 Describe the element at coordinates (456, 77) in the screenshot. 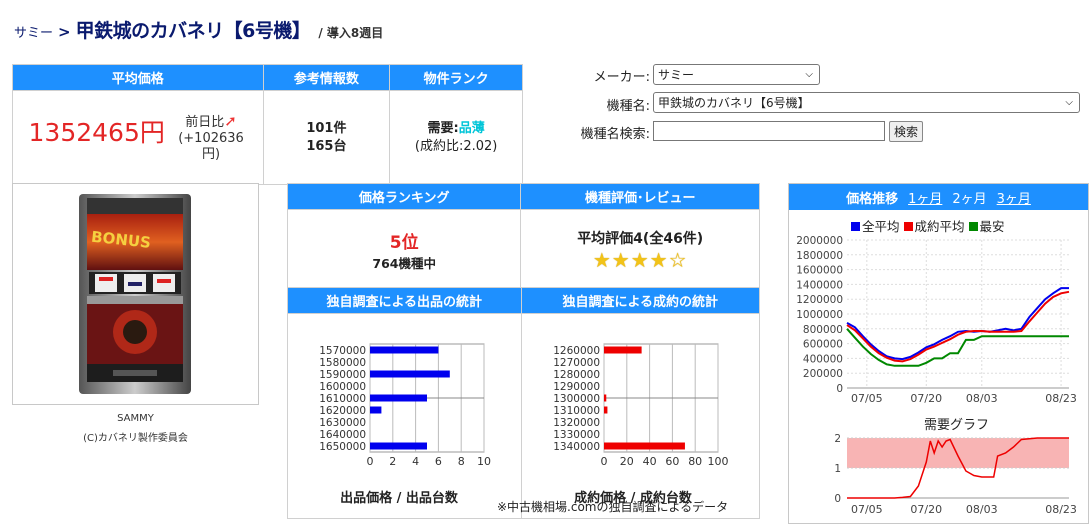

I see `rank-header: 物件ランク` at that location.